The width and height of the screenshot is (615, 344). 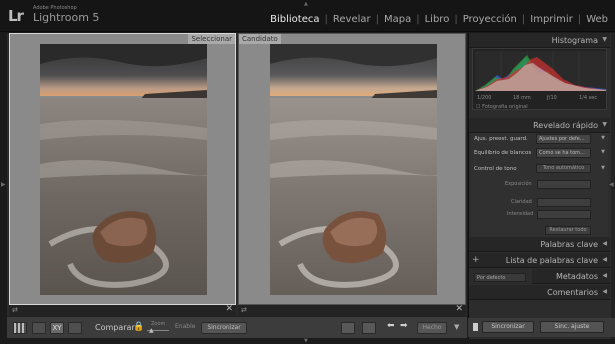 I want to click on add-keyword-icon: +, so click(x=476, y=260).